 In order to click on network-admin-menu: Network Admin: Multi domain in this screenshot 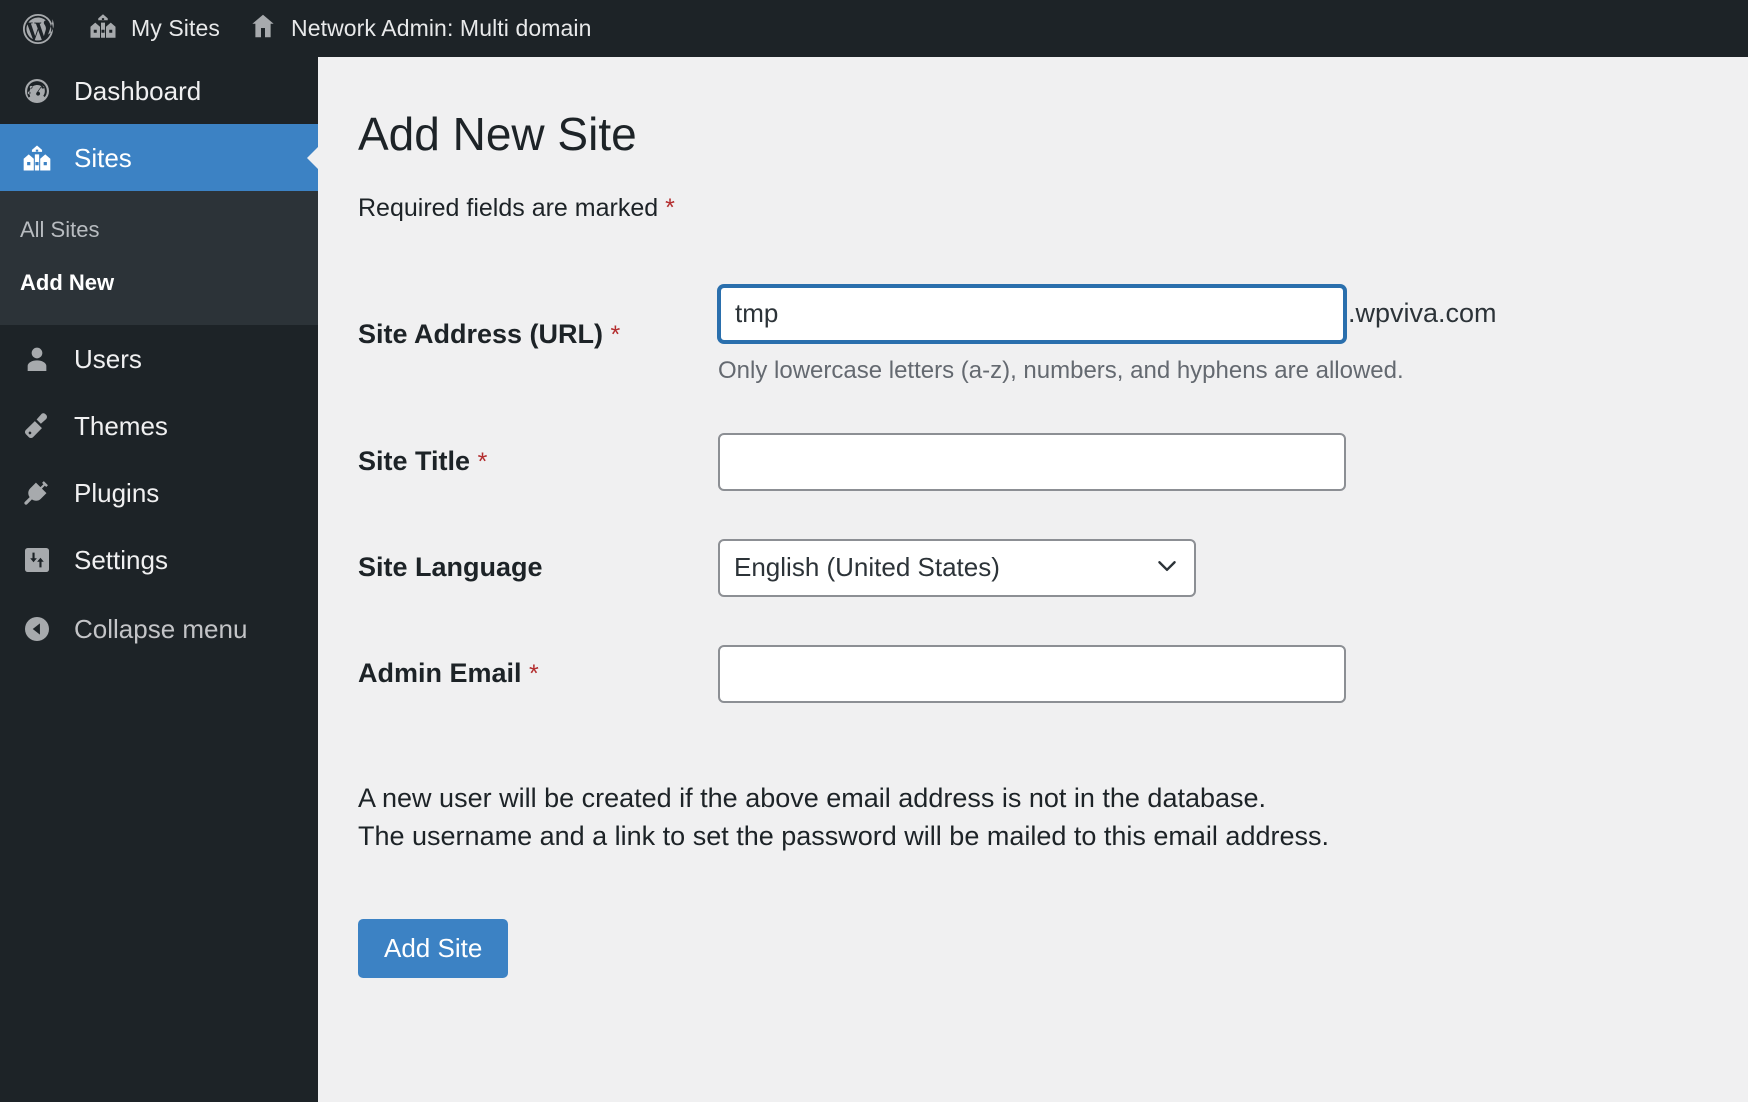, I will do `click(420, 28)`.